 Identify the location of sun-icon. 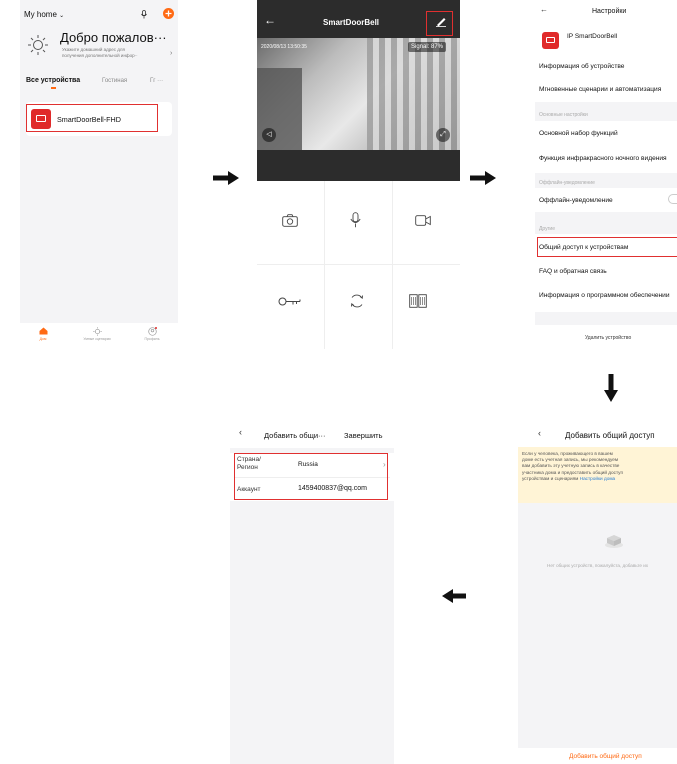
(38, 45).